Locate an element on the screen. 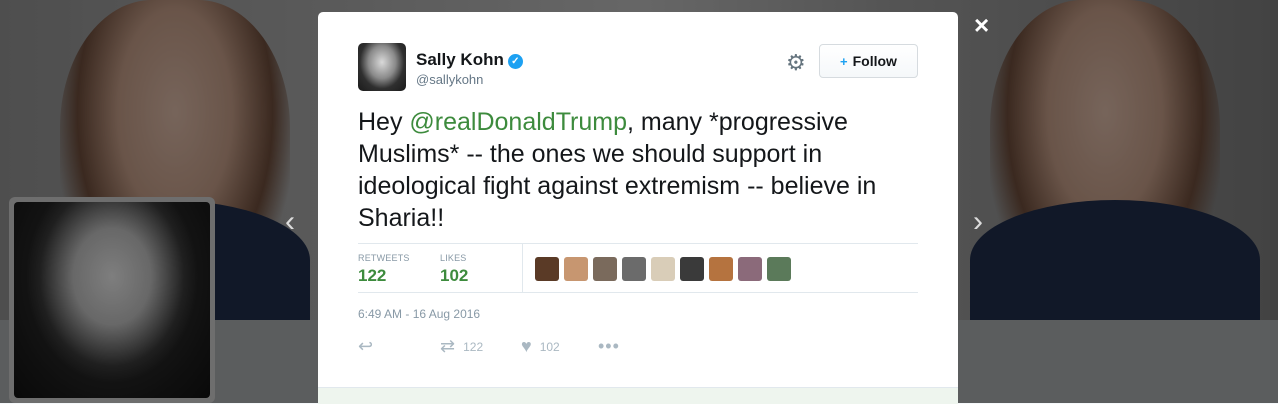 The image size is (1278, 404). likes-stat: LIKES 102 is located at coordinates (454, 269).